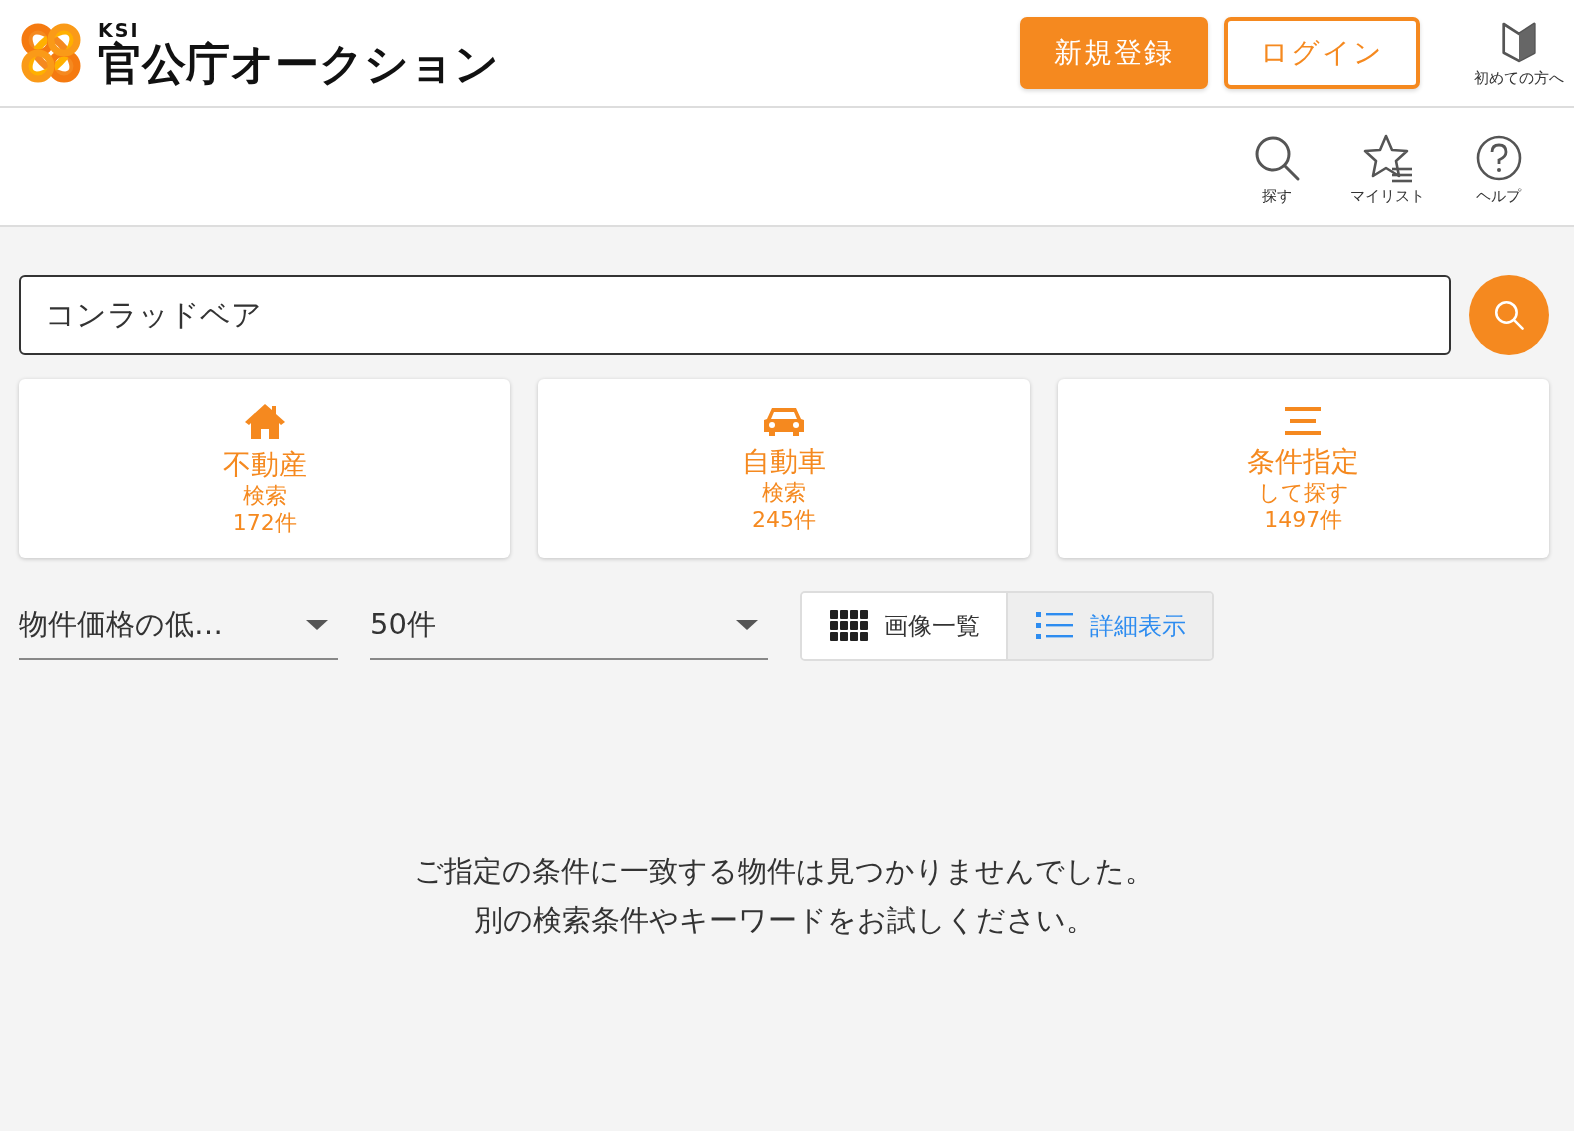 The width and height of the screenshot is (1574, 1131). Describe the element at coordinates (1387, 158) in the screenshot. I see `star-list-icon` at that location.